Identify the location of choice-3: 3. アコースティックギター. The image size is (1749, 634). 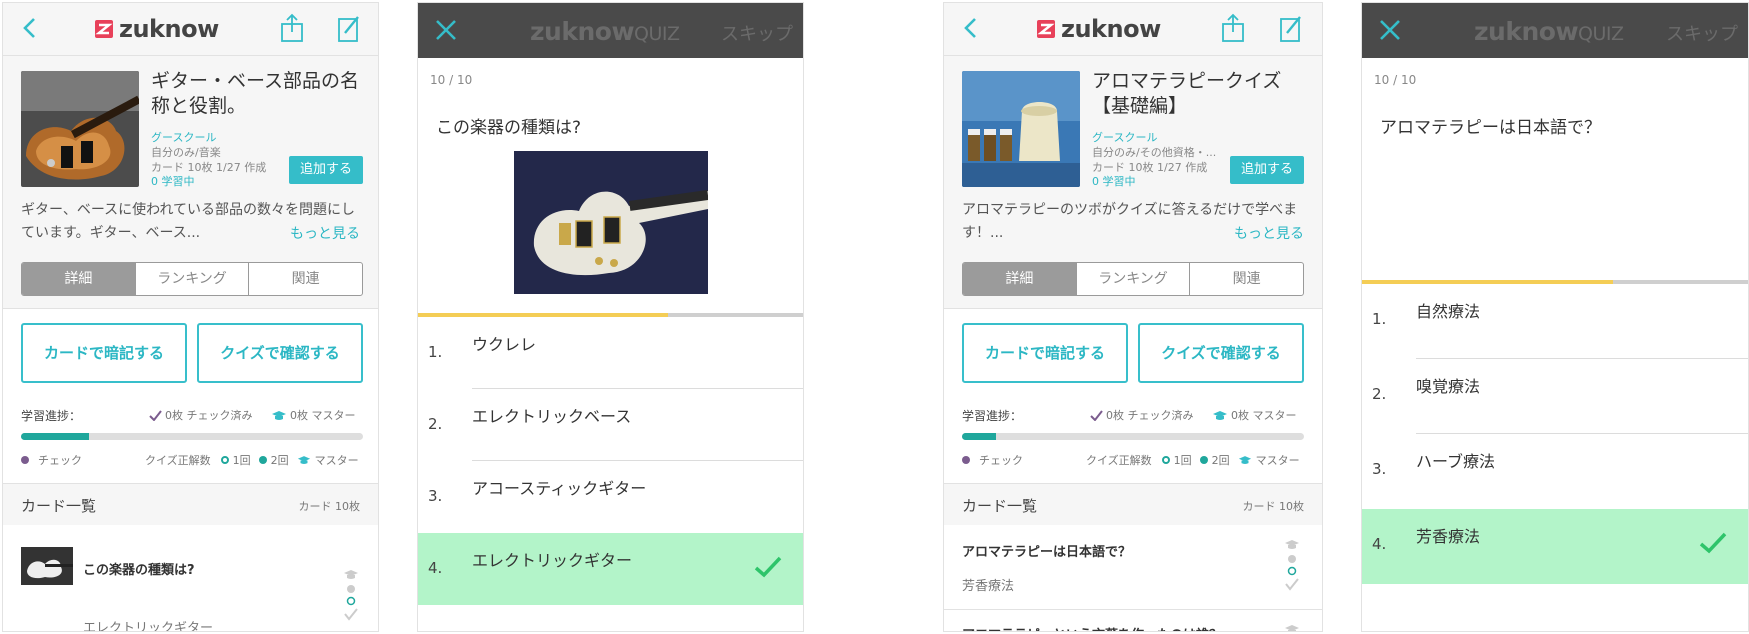
(610, 497).